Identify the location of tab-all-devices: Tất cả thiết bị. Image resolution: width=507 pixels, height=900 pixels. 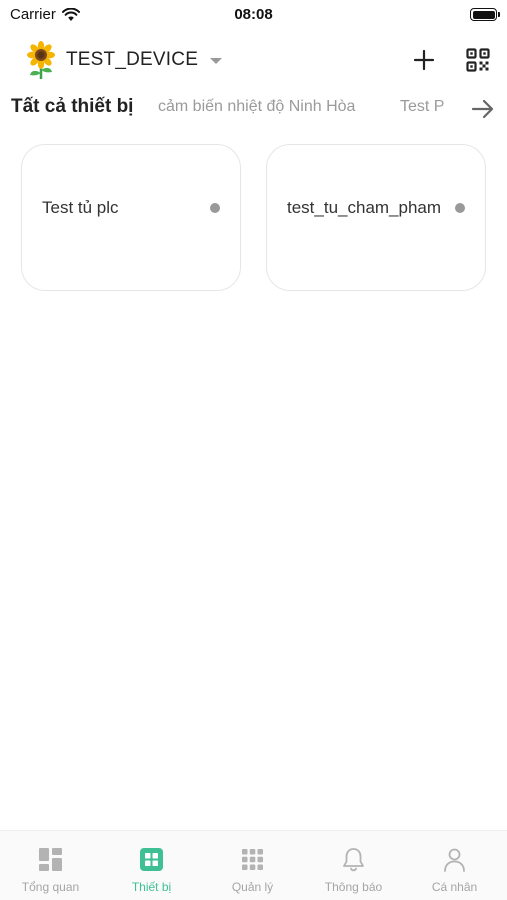
(72, 107).